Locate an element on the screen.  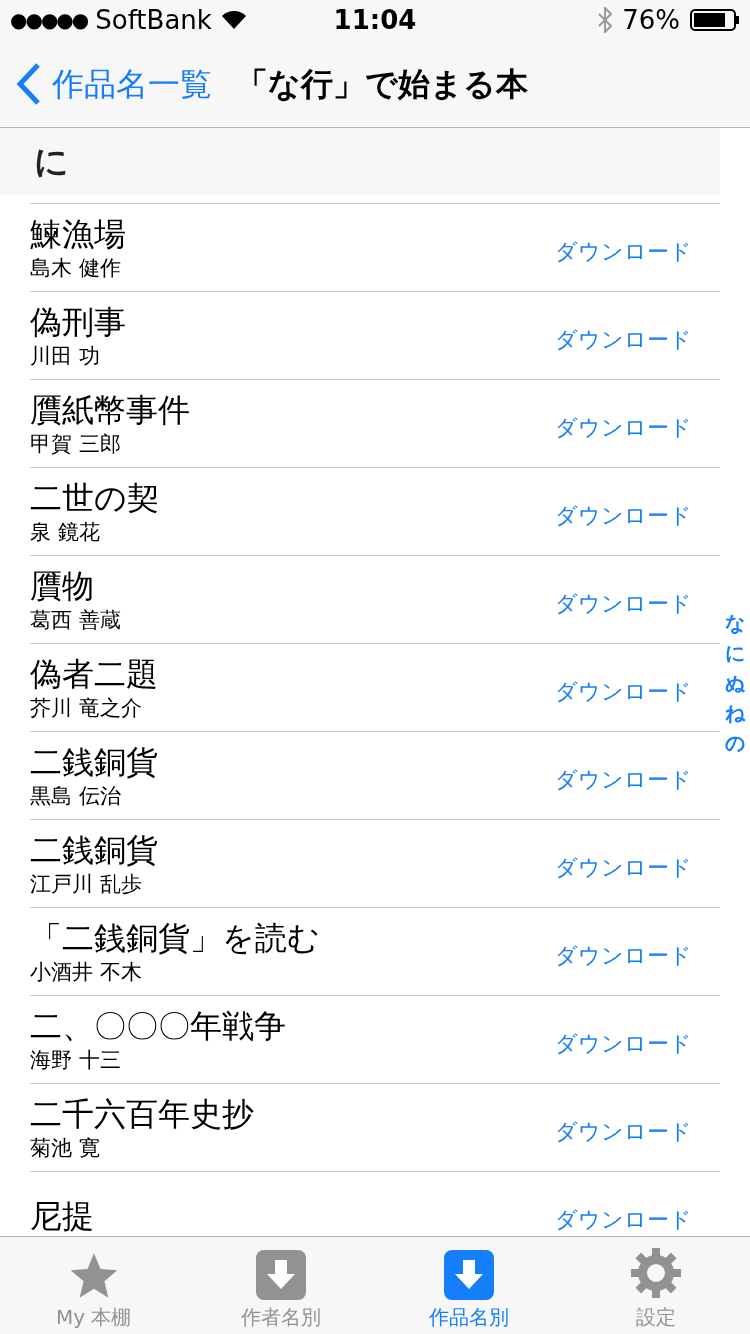
index-letter: な is located at coordinates (735, 623).